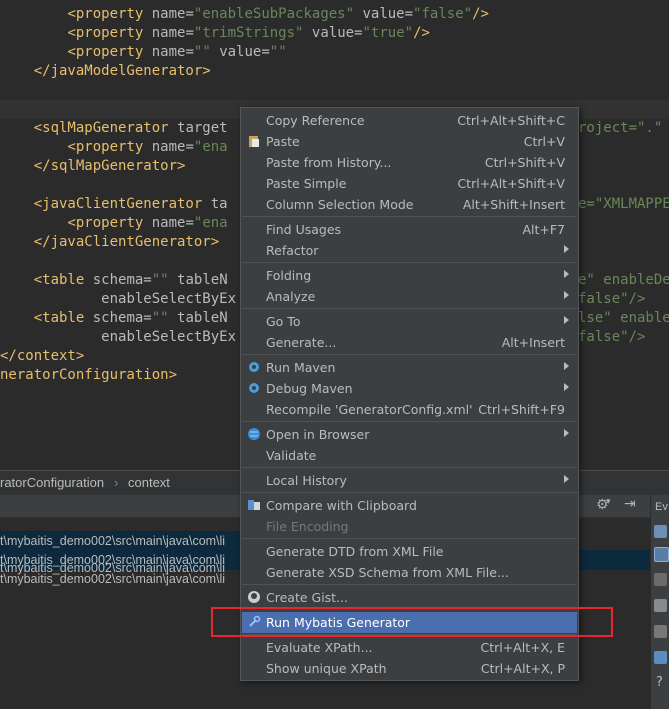 Image resolution: width=669 pixels, height=709 pixels. What do you see at coordinates (409, 229) in the screenshot?
I see `menu-item-find-usages: Find Usages Alt+F7` at bounding box center [409, 229].